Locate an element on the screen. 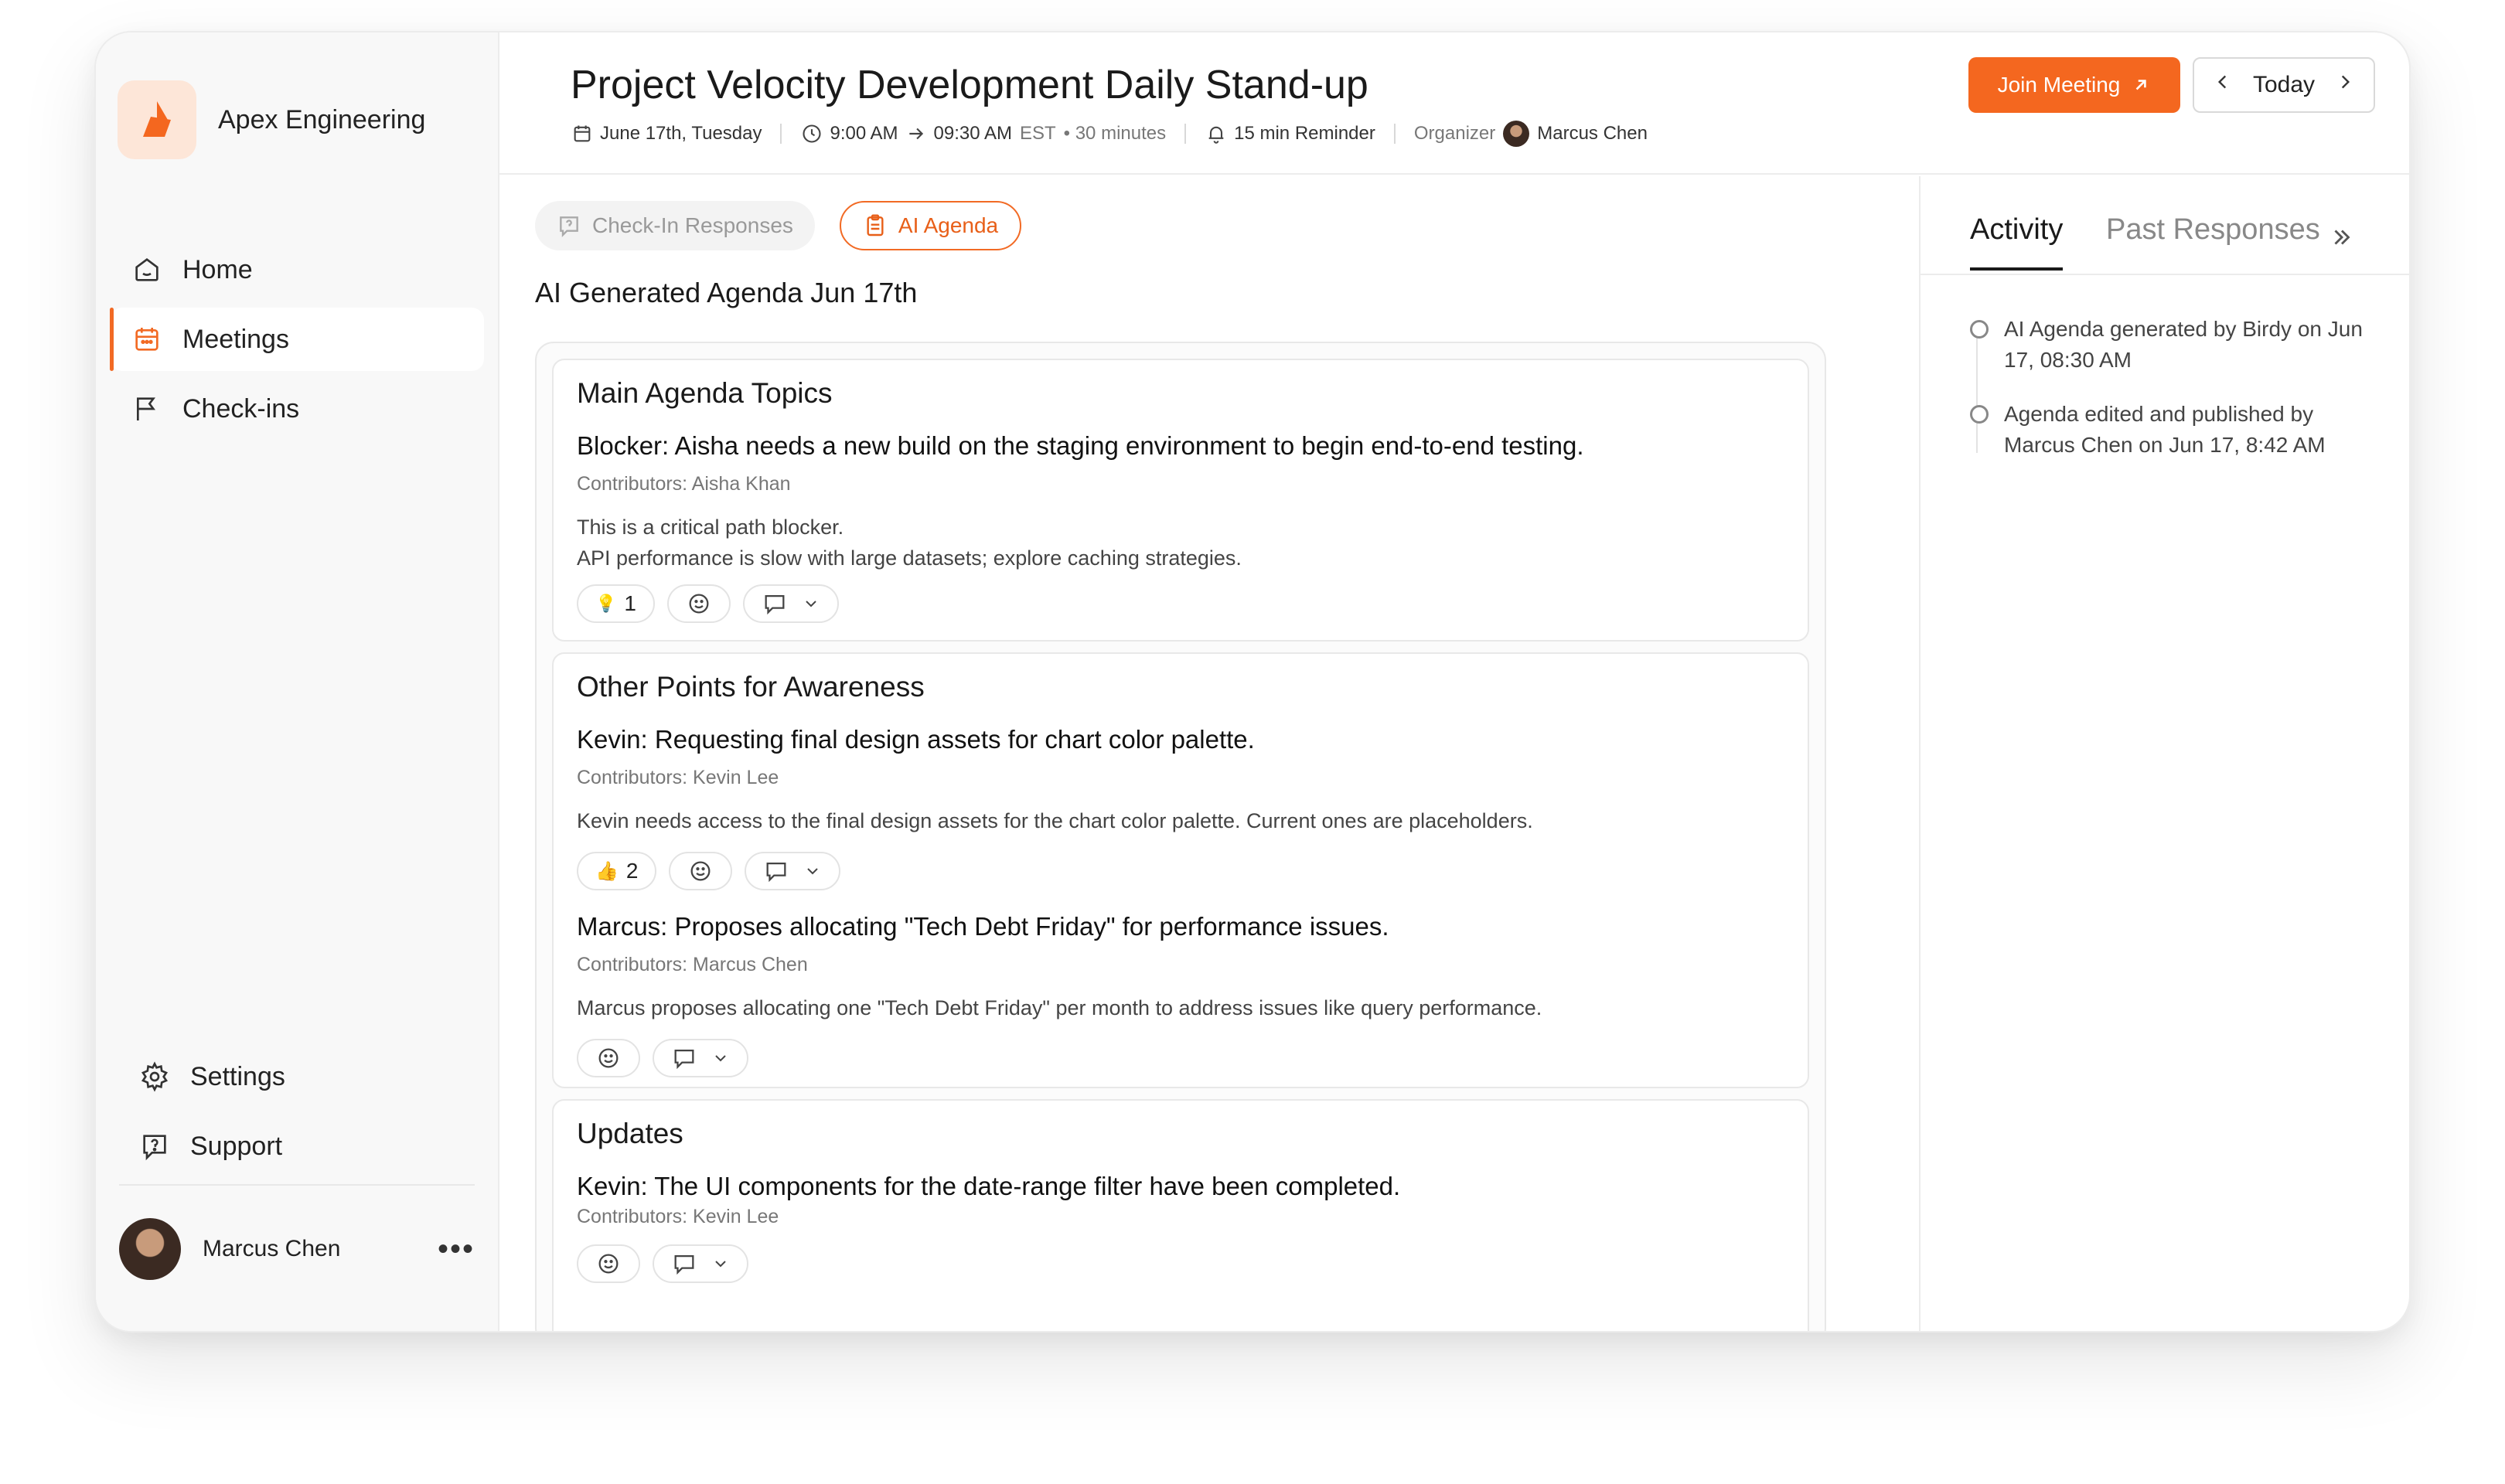  user-profile: Marcus Chen ••• is located at coordinates (297, 1249).